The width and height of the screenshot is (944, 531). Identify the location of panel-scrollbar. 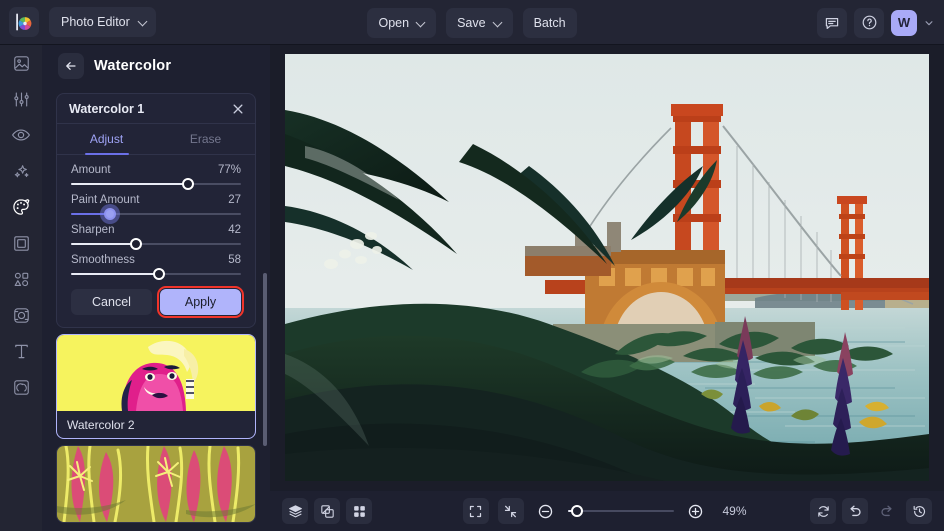
(265, 359).